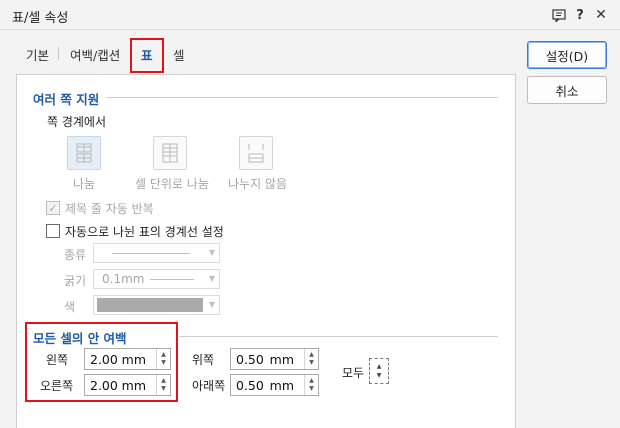 This screenshot has width=620, height=428. Describe the element at coordinates (57, 386) in the screenshot. I see `right-margin-label: 오른쪽` at that location.